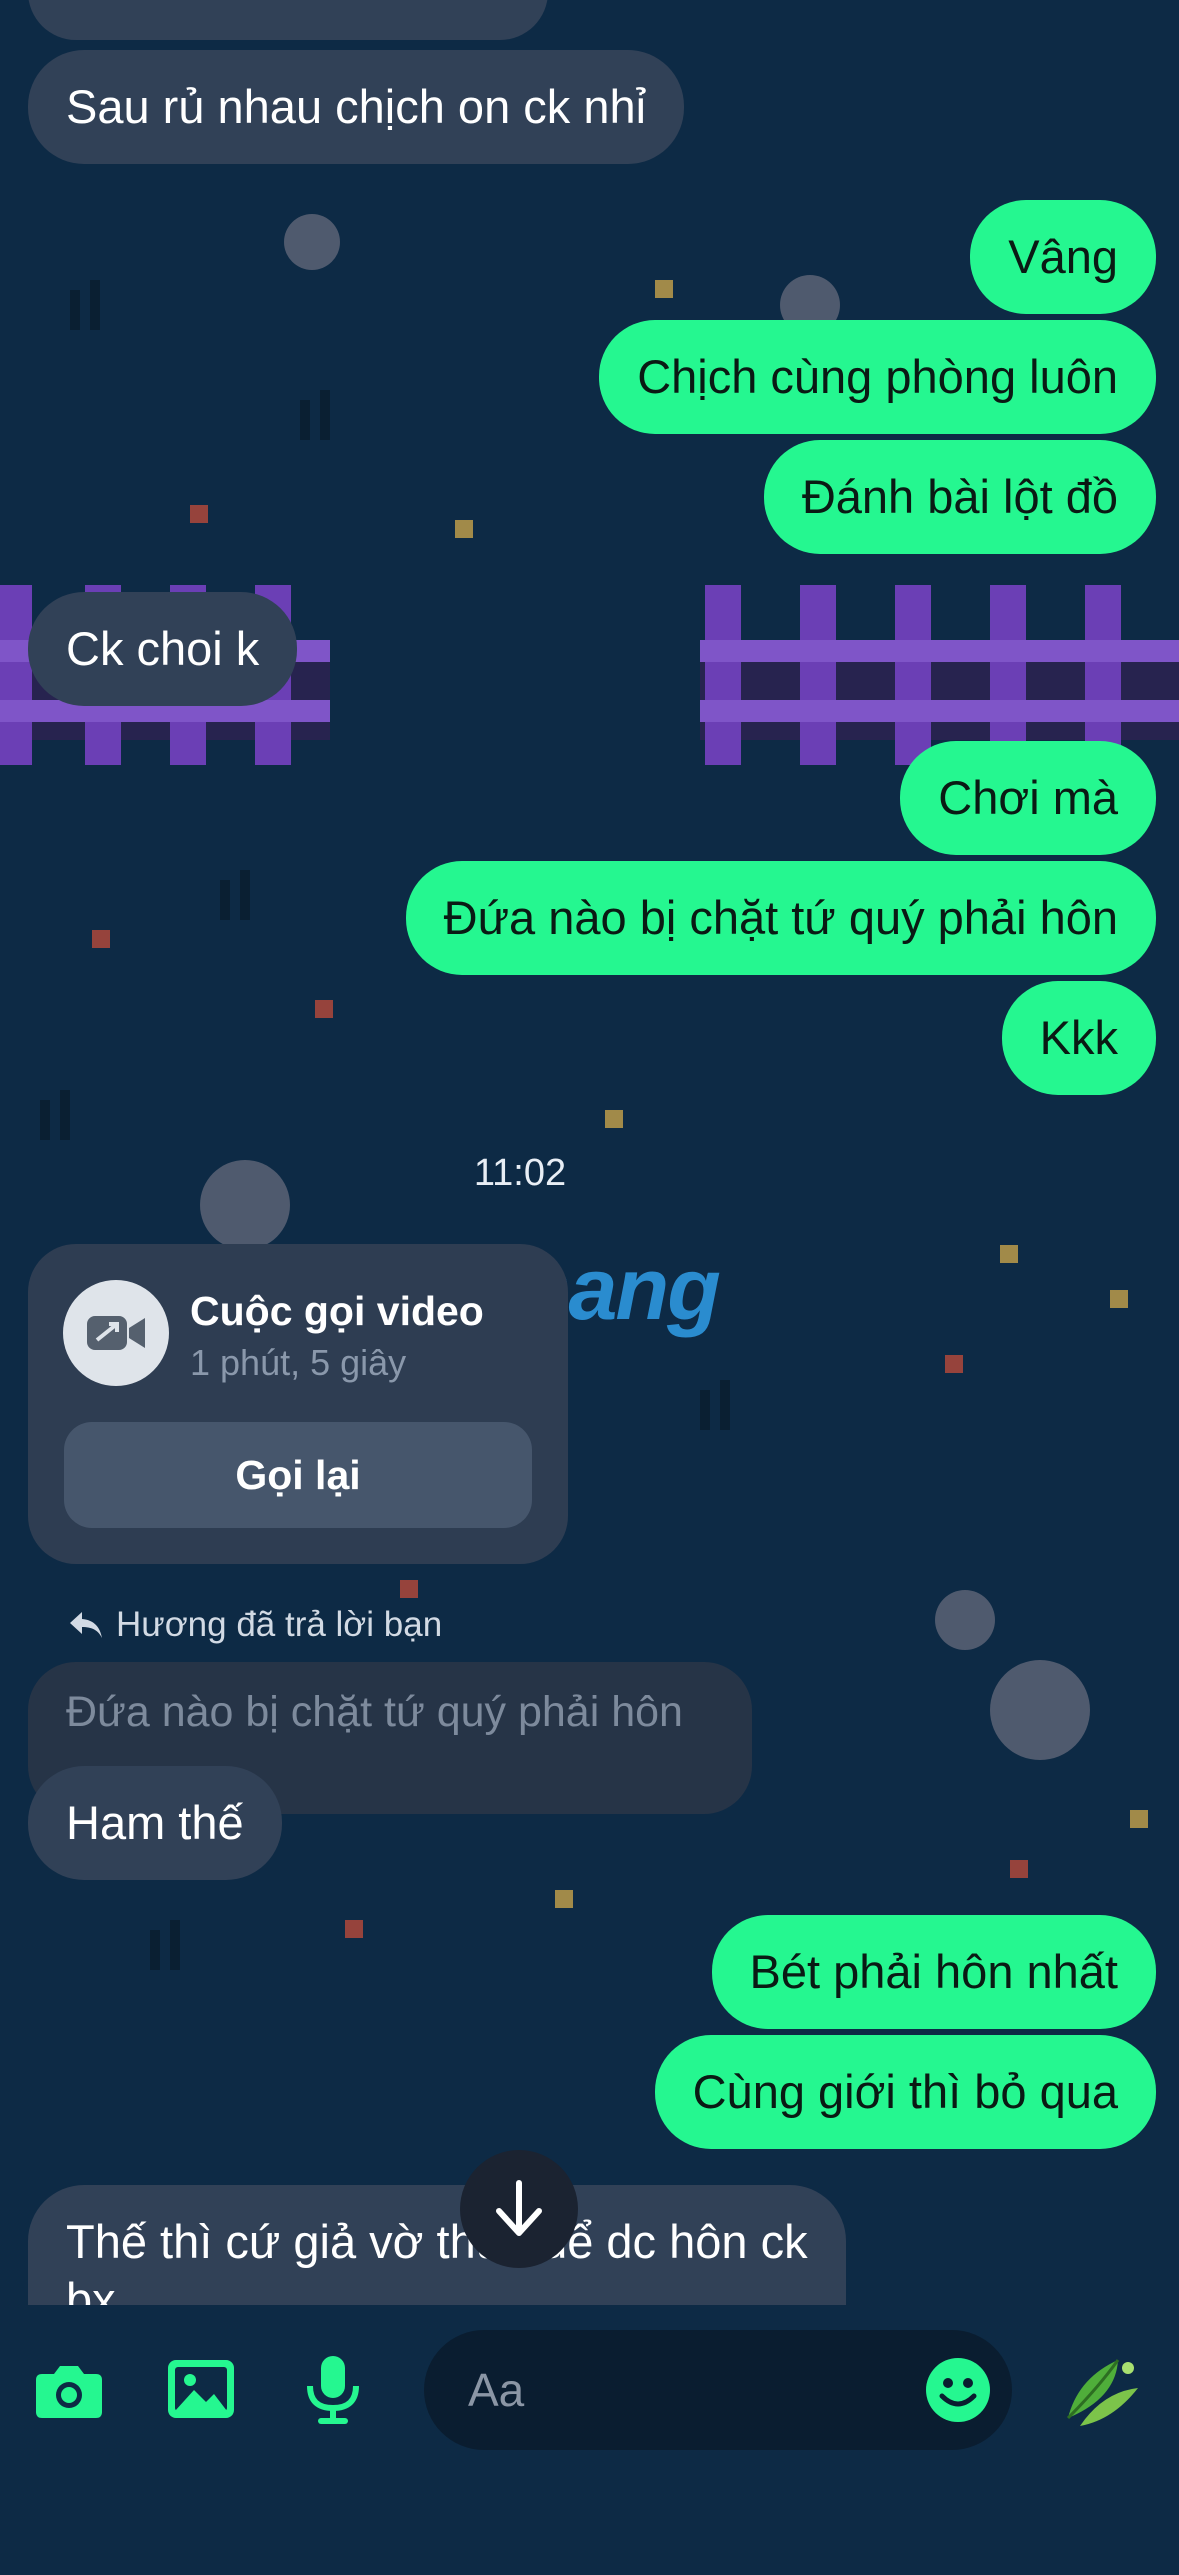 This screenshot has width=1179, height=2575. I want to click on message-bubble-incoming: Ck choi k, so click(163, 649).